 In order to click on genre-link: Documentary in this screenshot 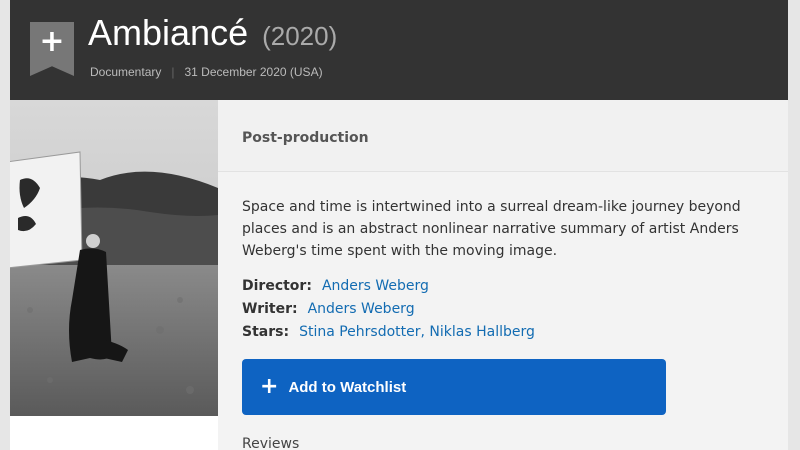, I will do `click(125, 72)`.